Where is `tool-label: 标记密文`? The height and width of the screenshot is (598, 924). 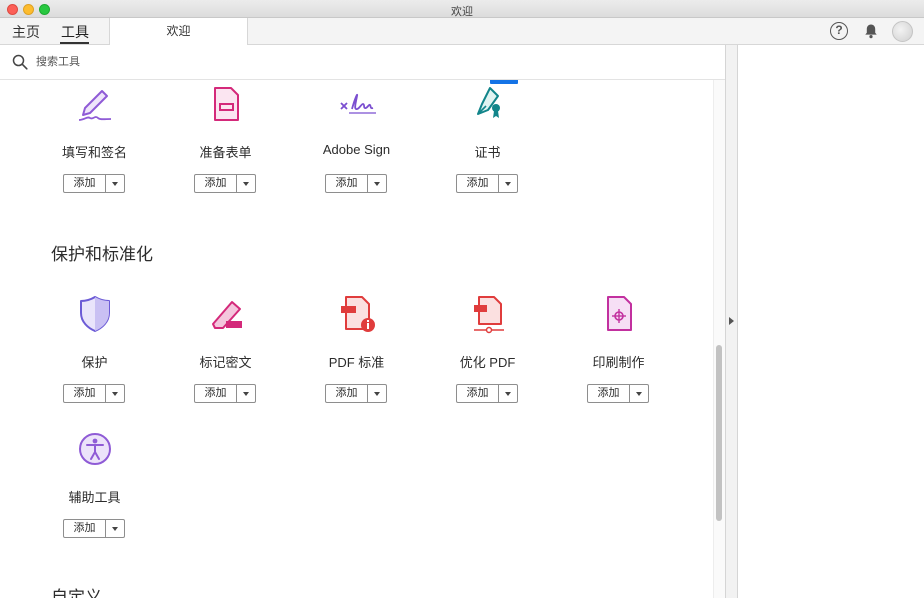
tool-label: 标记密文 is located at coordinates (225, 362).